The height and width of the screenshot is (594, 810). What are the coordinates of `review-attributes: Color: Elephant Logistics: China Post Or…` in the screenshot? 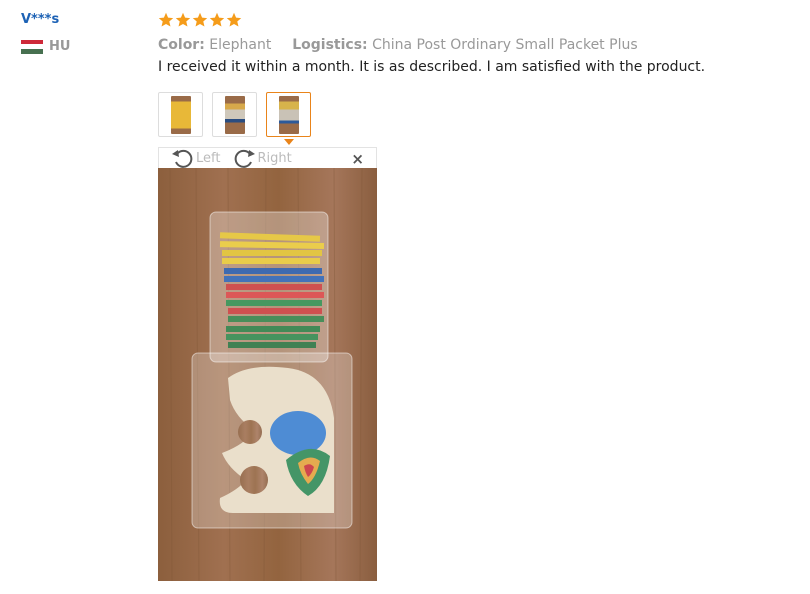 It's located at (473, 45).